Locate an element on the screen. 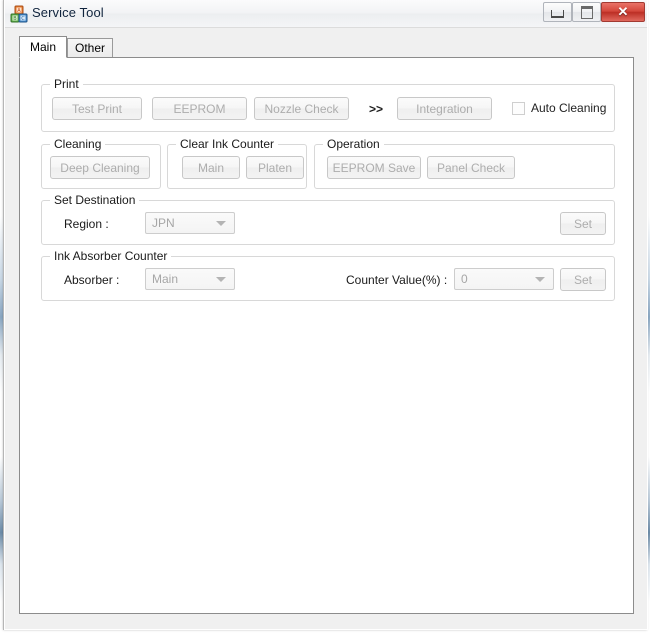 The image size is (650, 634). group-operation-label: Operation is located at coordinates (353, 144).